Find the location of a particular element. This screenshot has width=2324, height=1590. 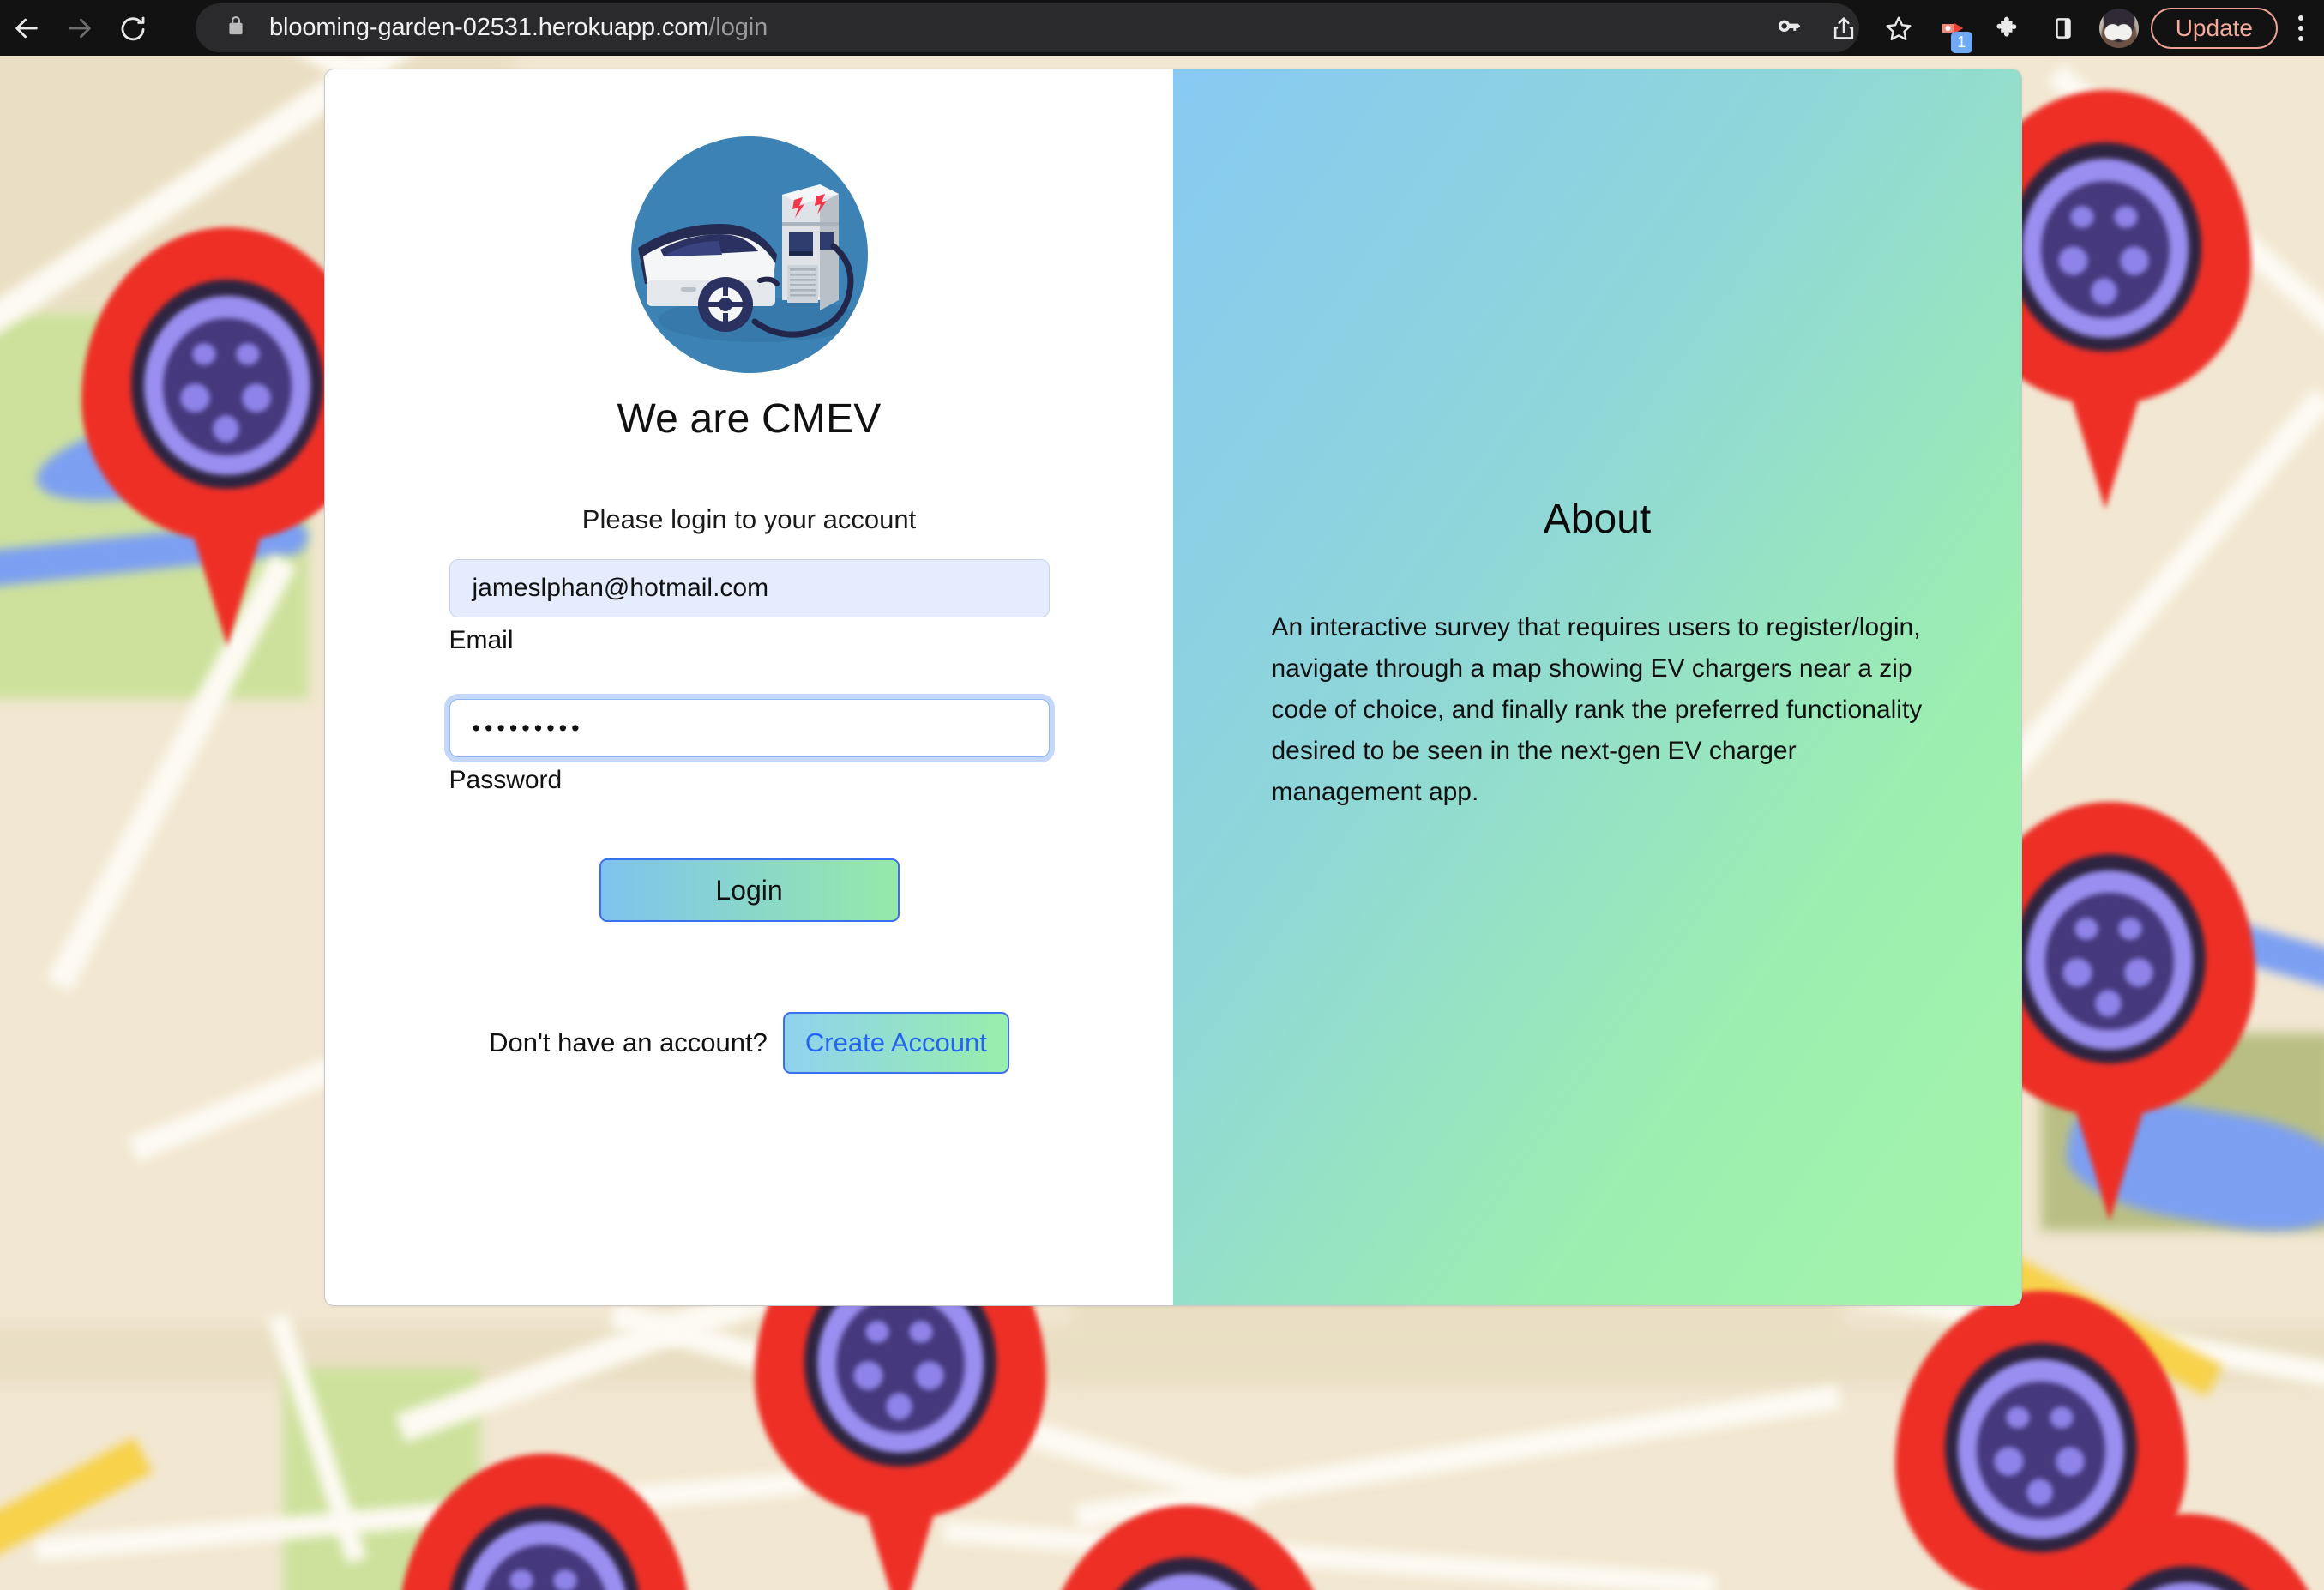

extension-badge-count: 1 is located at coordinates (1961, 42).